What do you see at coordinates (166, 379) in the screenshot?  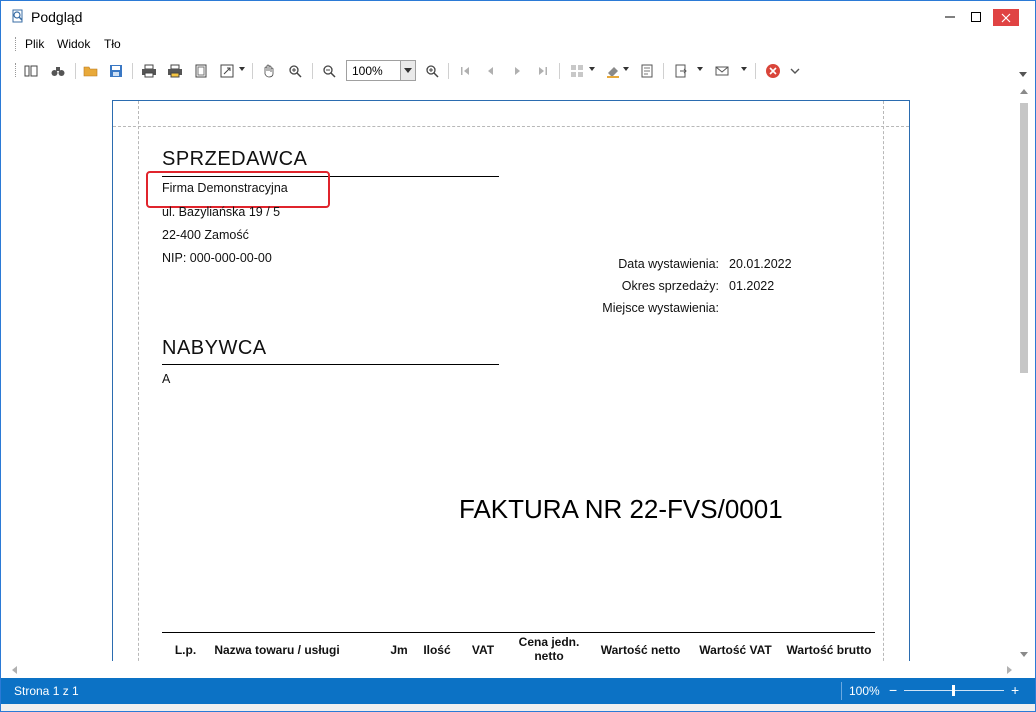 I see `buyer-name: A` at bounding box center [166, 379].